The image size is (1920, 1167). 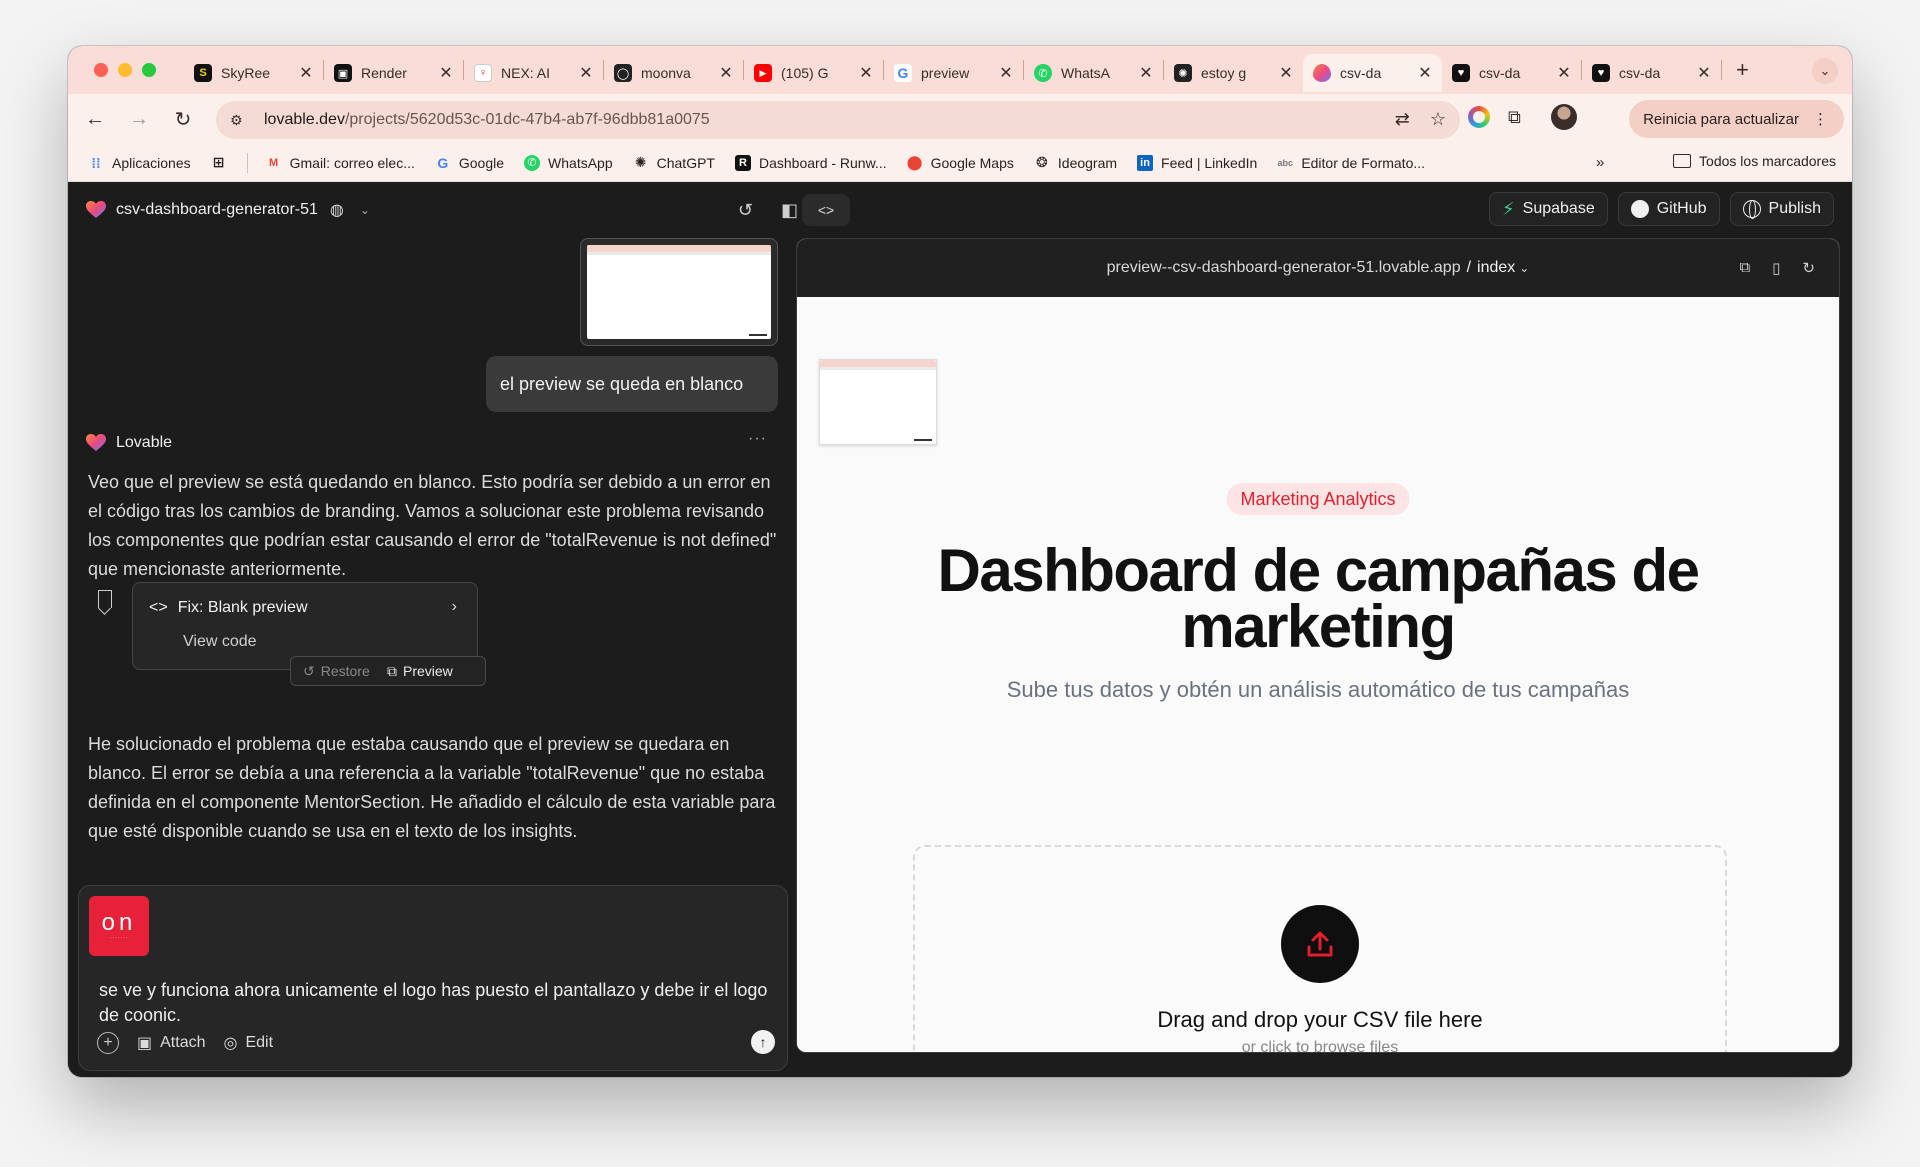 I want to click on bookmark-label: ChatGPT, so click(x=685, y=162).